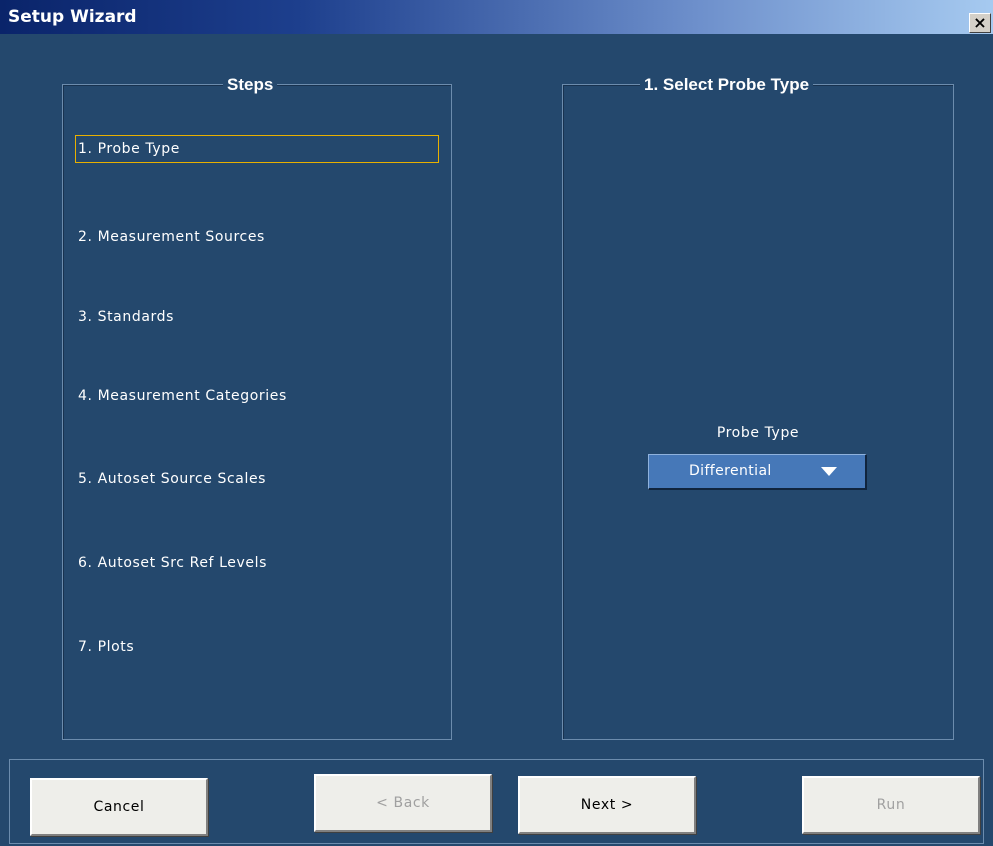  I want to click on chevron-down-icon, so click(829, 471).